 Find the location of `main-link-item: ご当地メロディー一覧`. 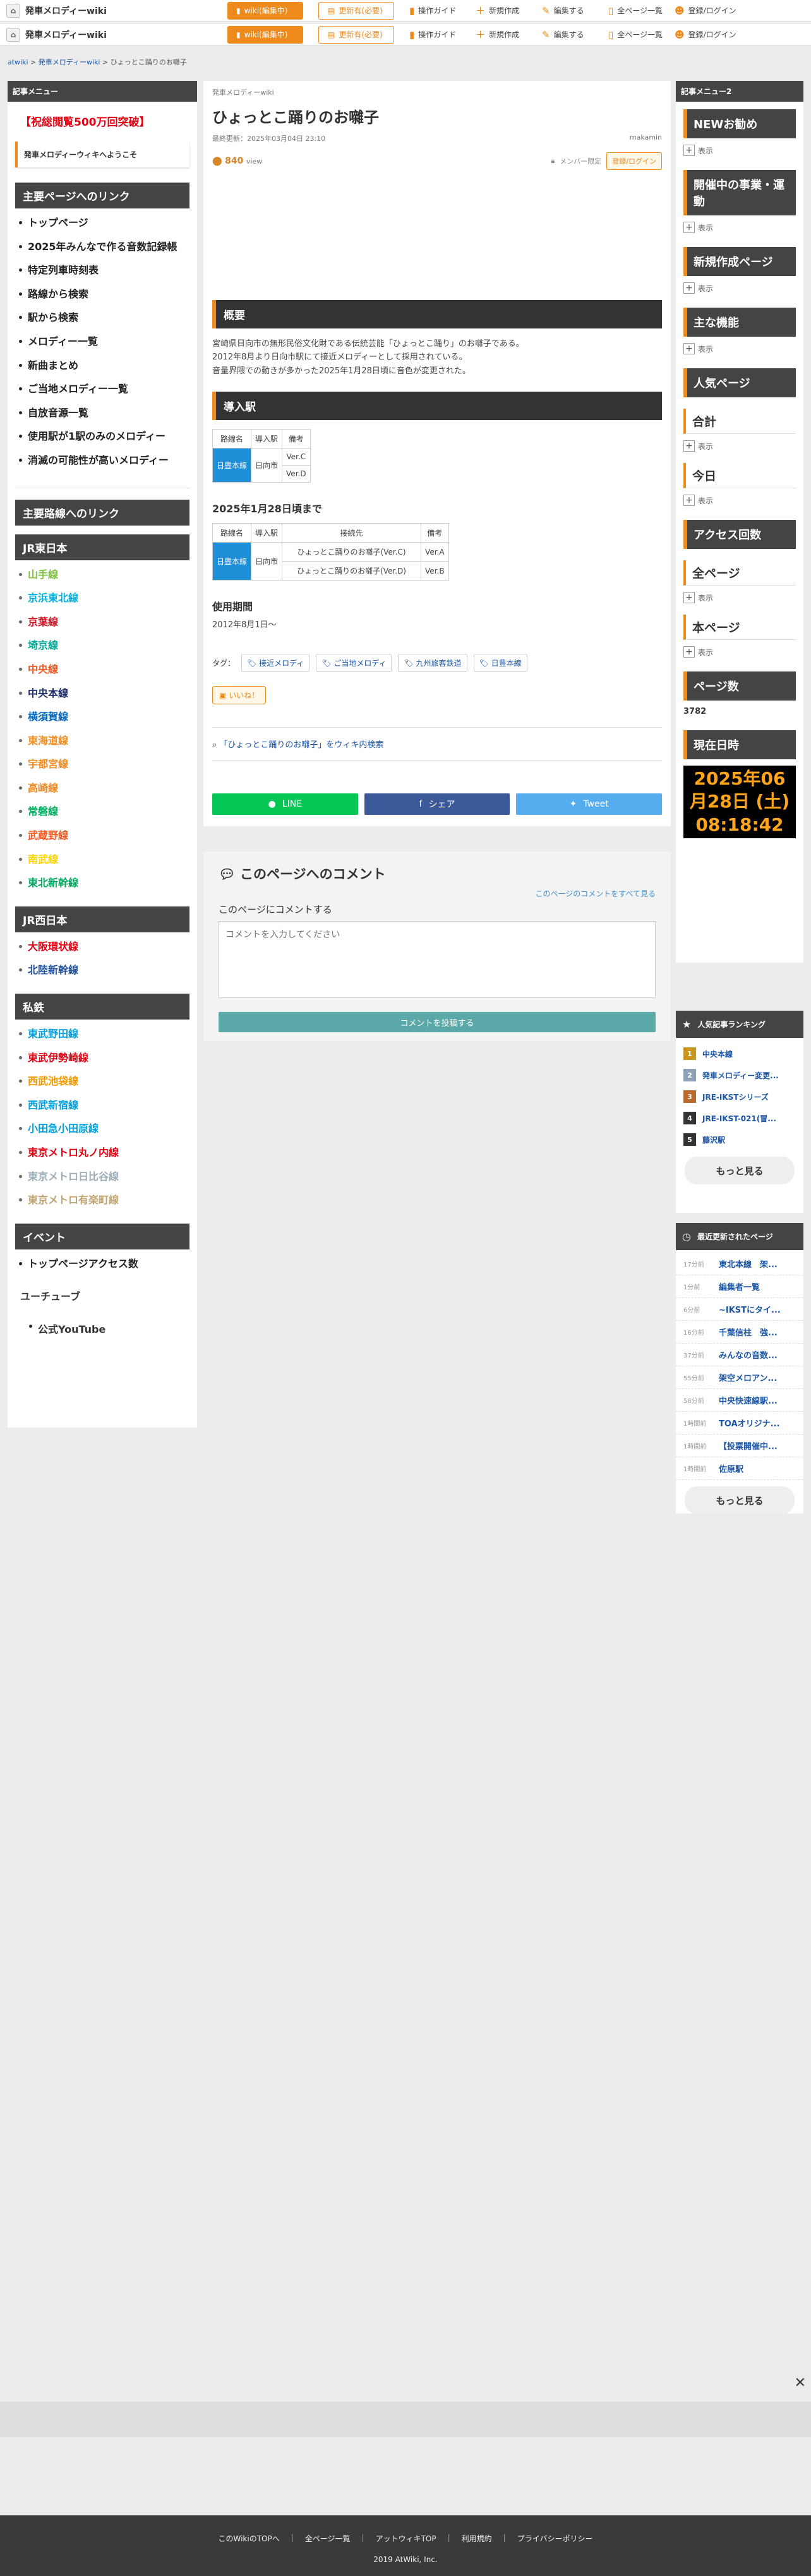

main-link-item: ご当地メロディー一覧 is located at coordinates (102, 389).